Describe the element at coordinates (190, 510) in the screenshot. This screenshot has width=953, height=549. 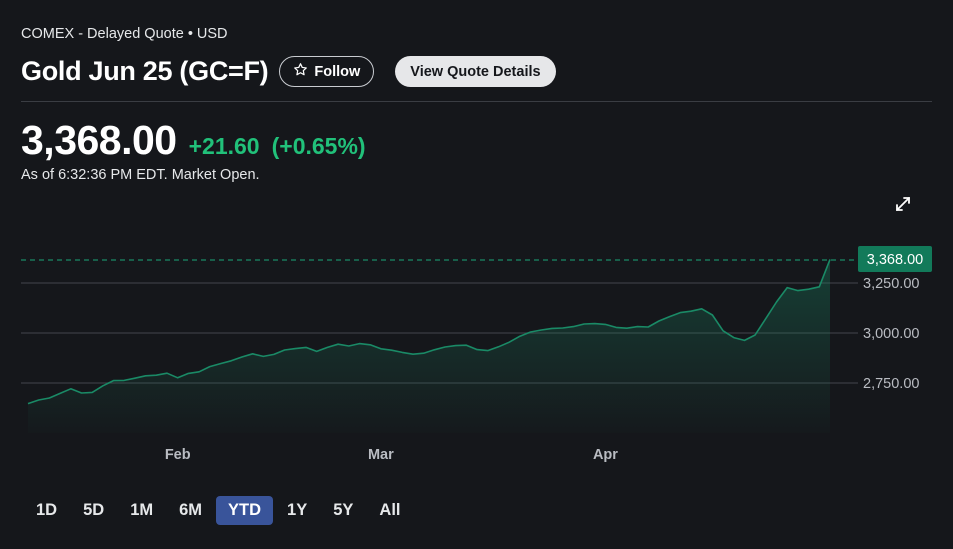
I see `range-6m: 6M` at that location.